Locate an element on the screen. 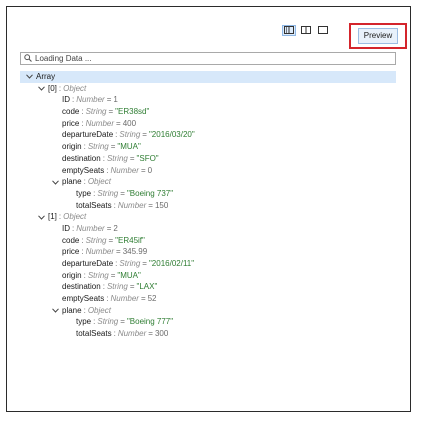  tree-field-row: code: String = "ER38sd" is located at coordinates (208, 112).